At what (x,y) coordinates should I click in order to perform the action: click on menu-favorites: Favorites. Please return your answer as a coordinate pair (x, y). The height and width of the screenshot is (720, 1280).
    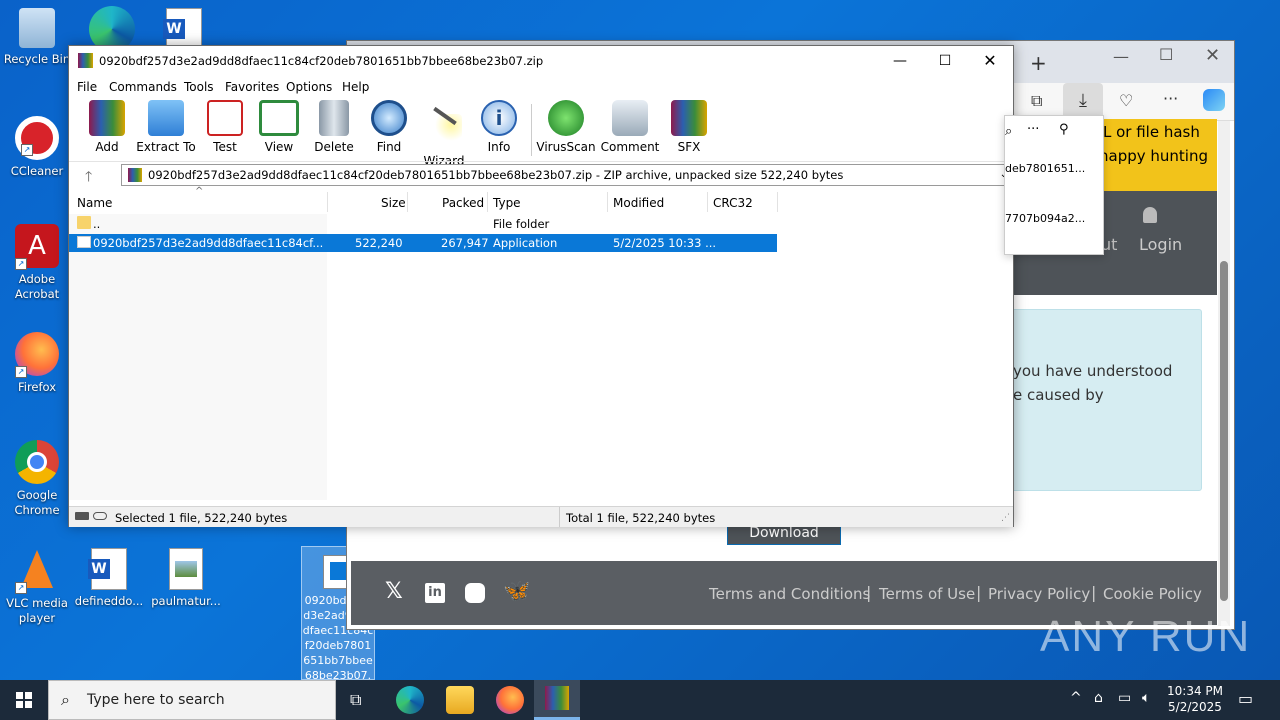
    Looking at the image, I should click on (252, 87).